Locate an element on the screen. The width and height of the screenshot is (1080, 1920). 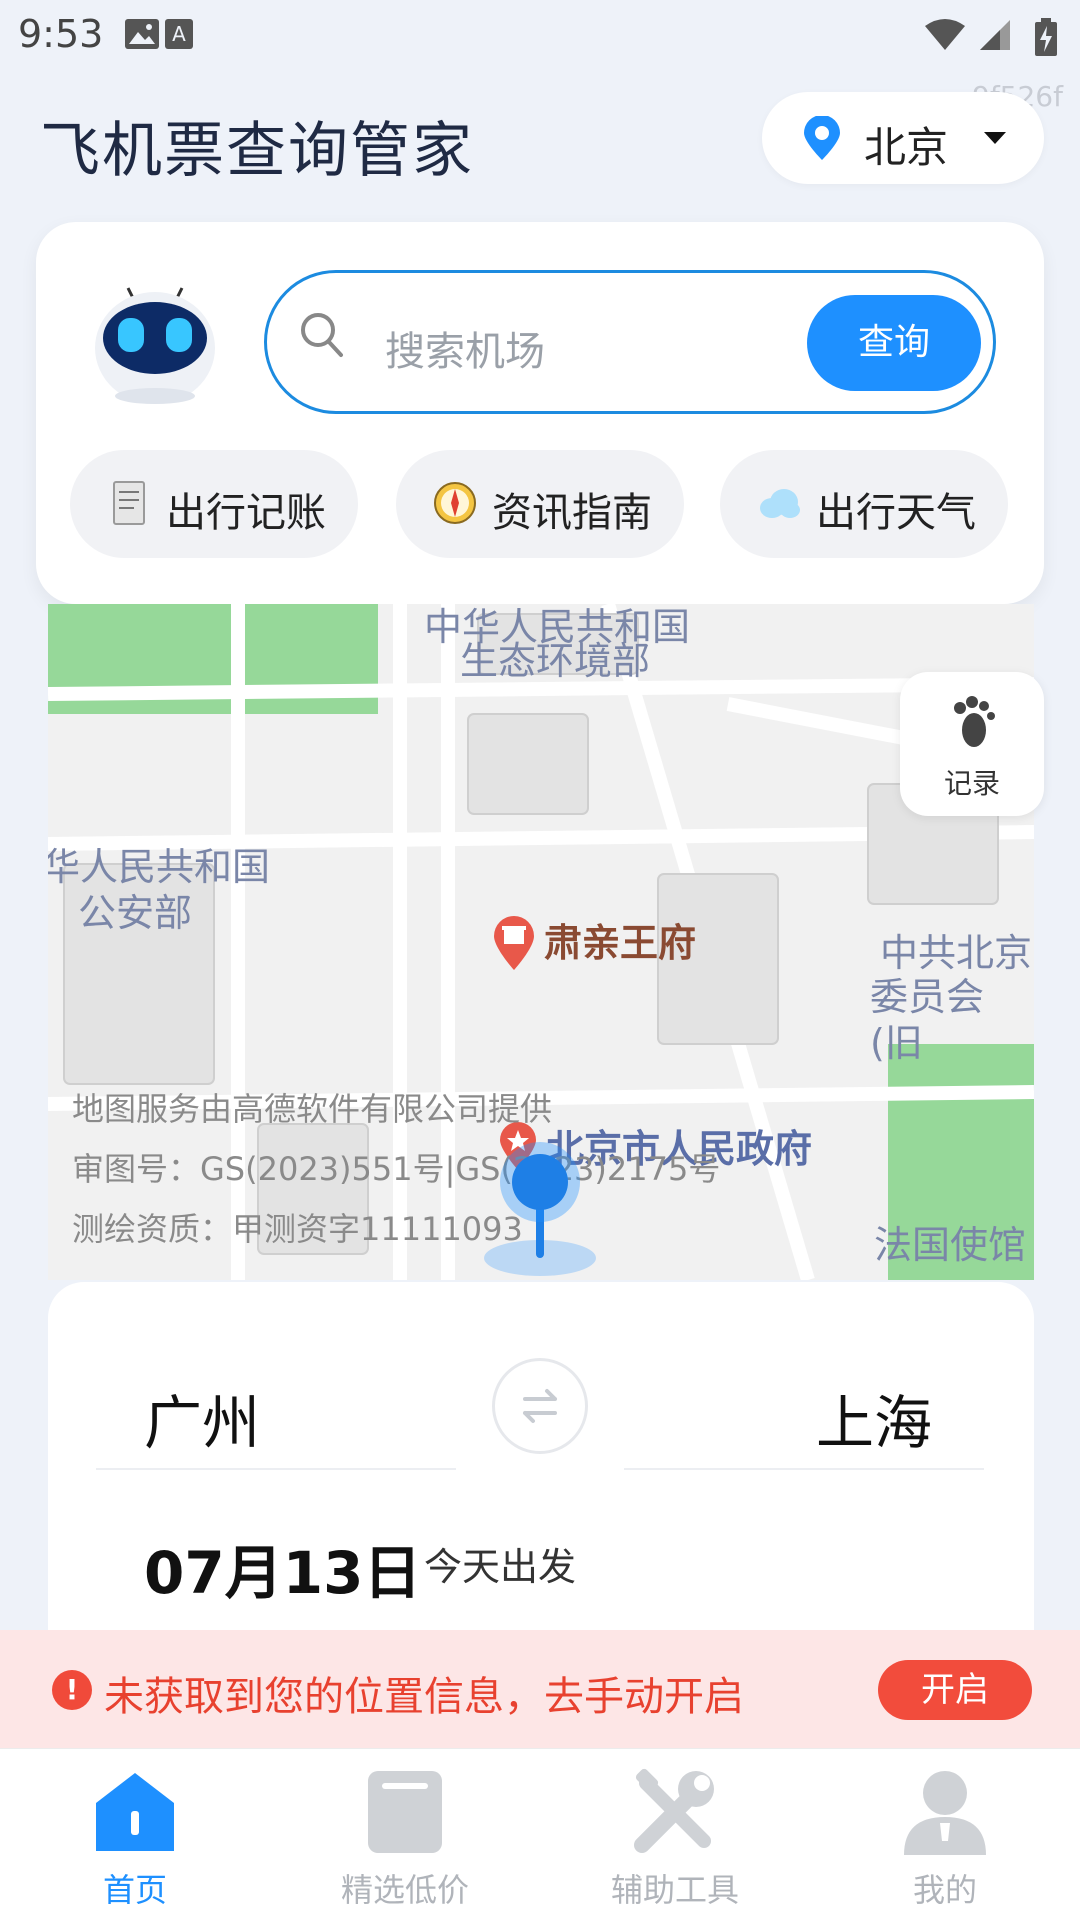
wifi-icon is located at coordinates (945, 34).